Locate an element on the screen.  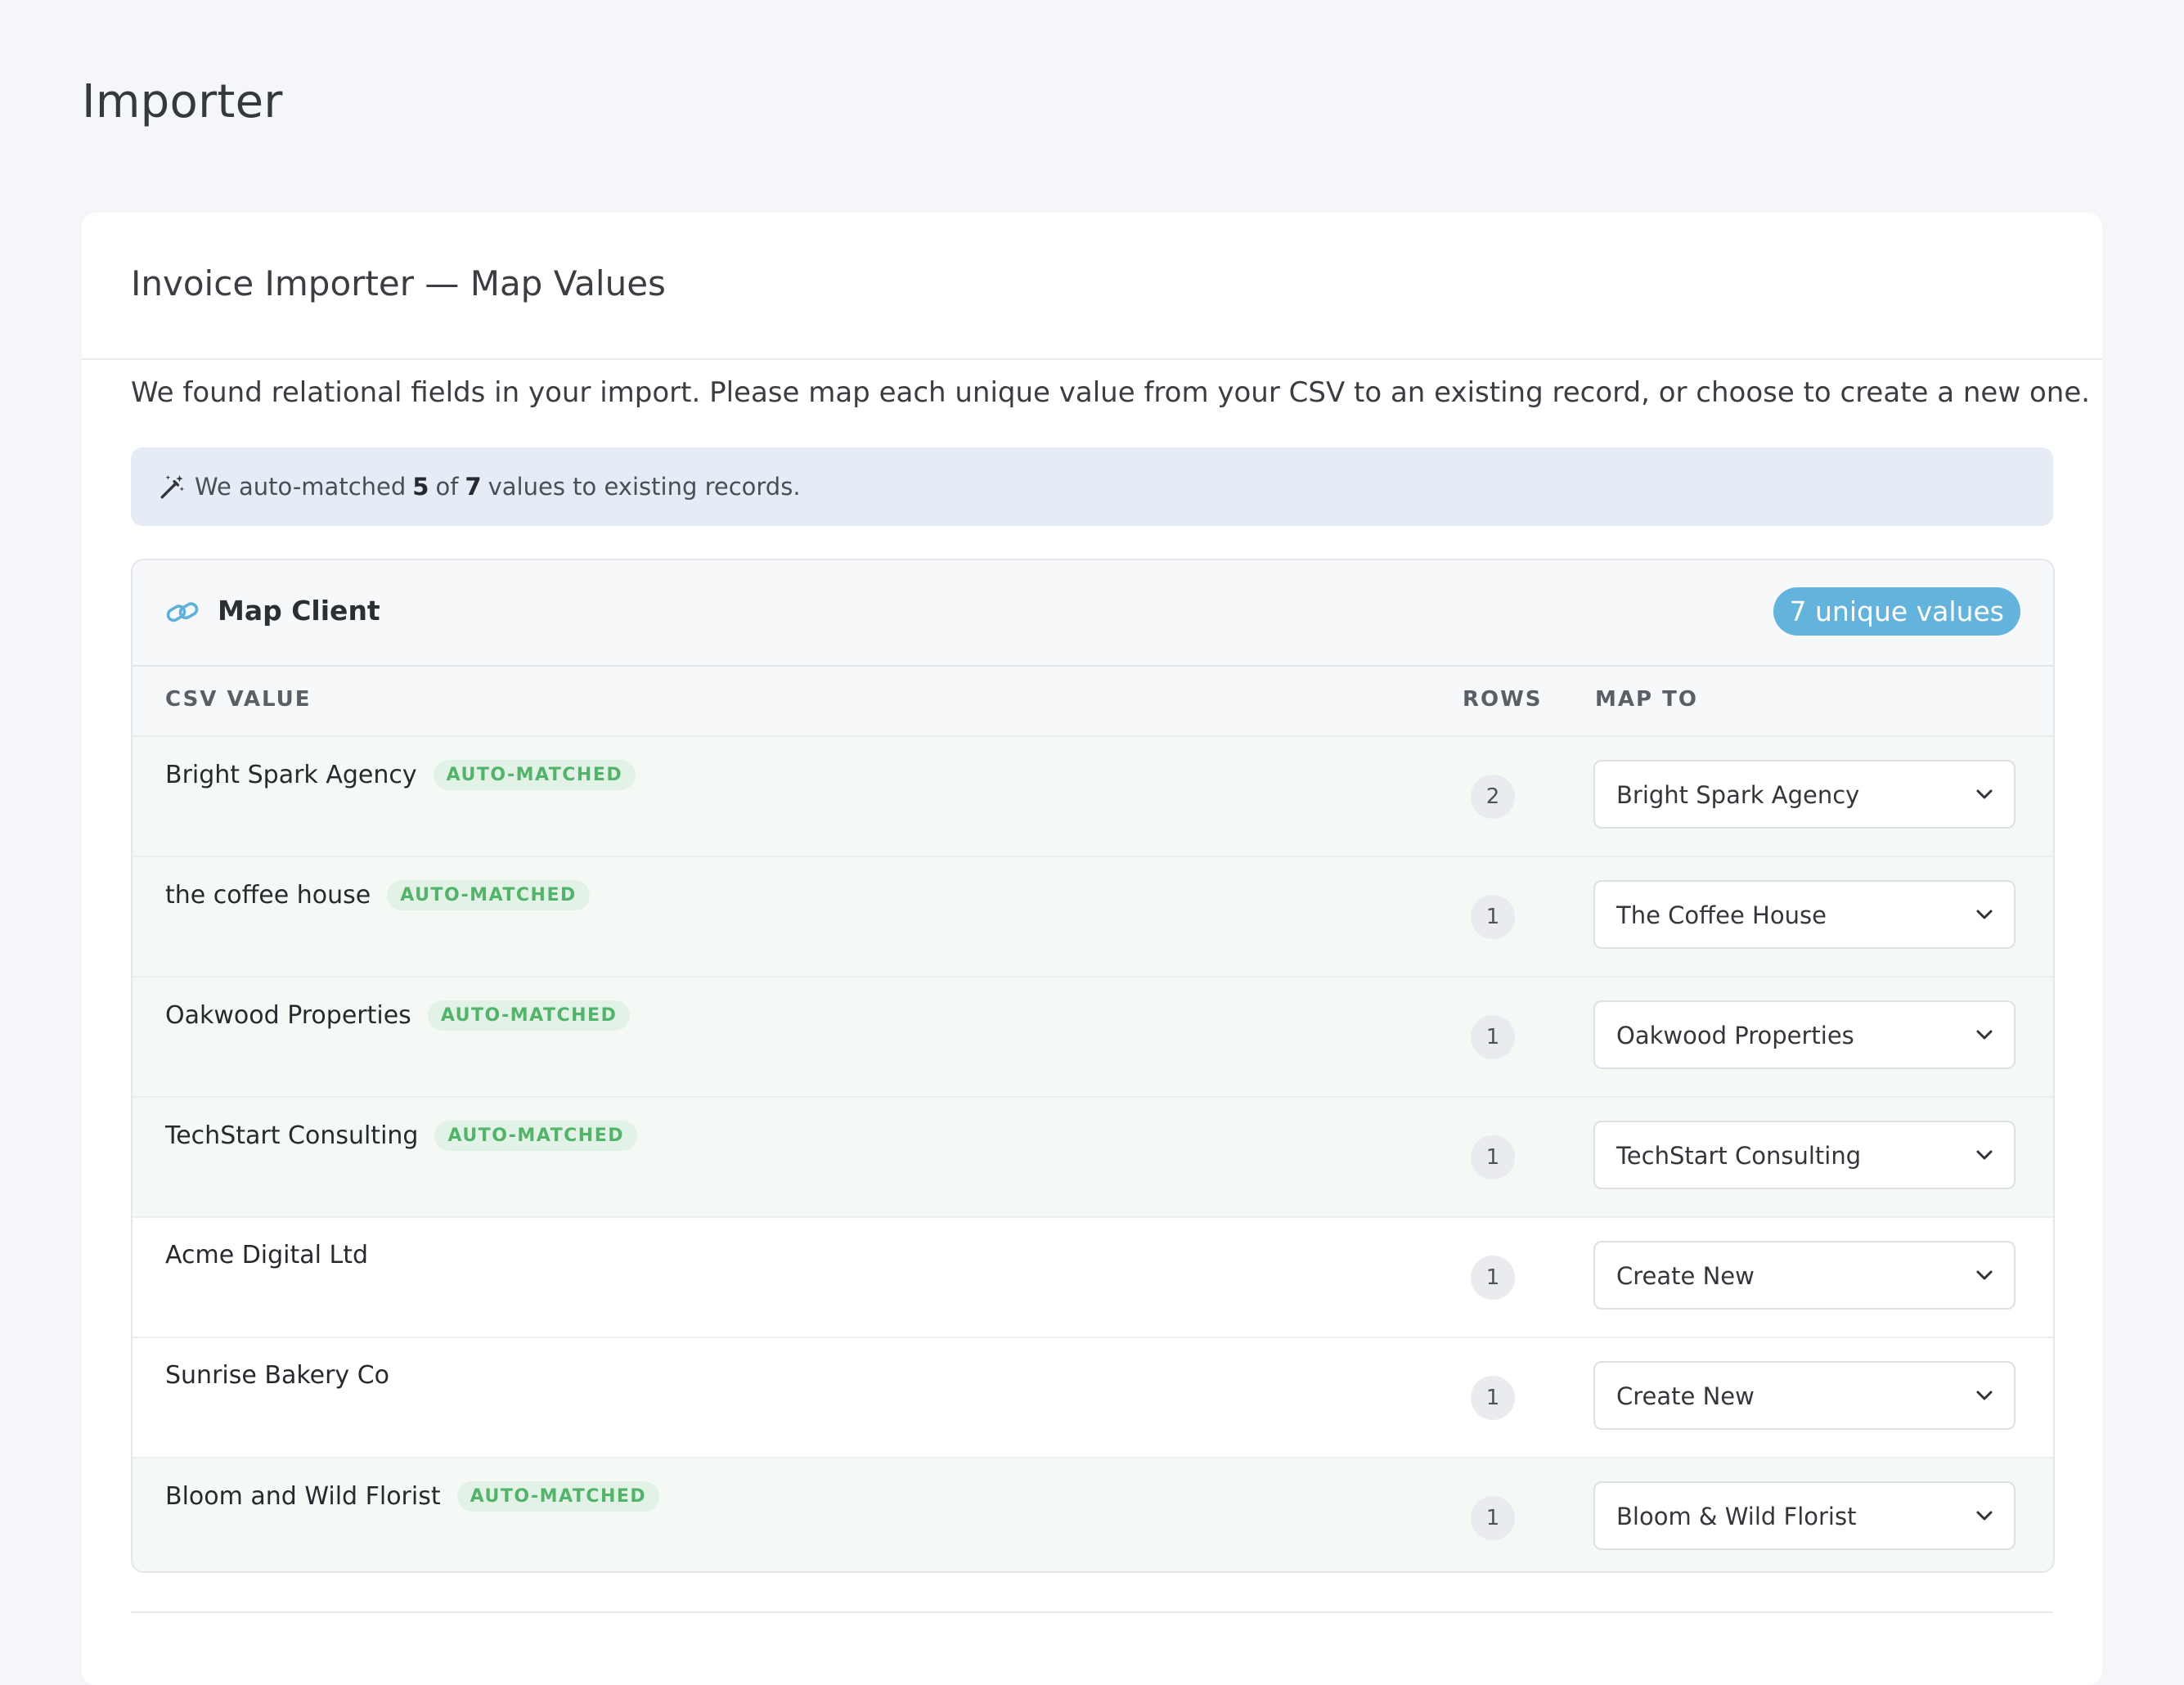
map-to-select: TechStart Consulting is located at coordinates (1804, 1155).